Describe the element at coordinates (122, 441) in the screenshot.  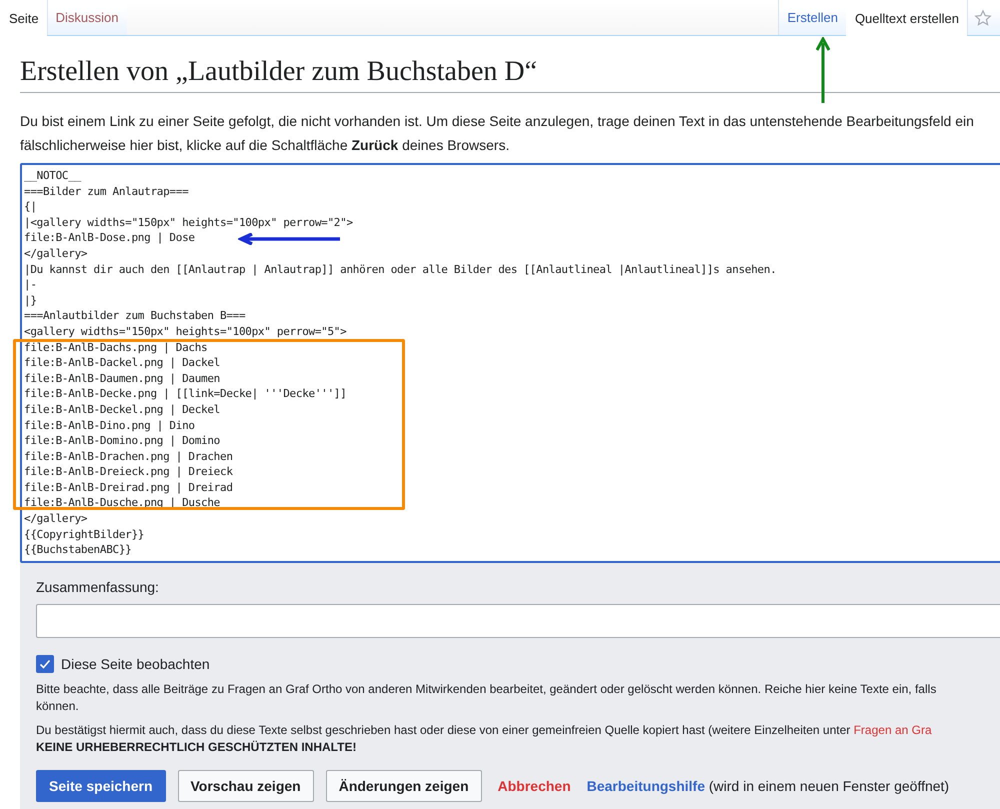
I see `code-line: file:B-AnlB-Domino.png | Domino` at that location.